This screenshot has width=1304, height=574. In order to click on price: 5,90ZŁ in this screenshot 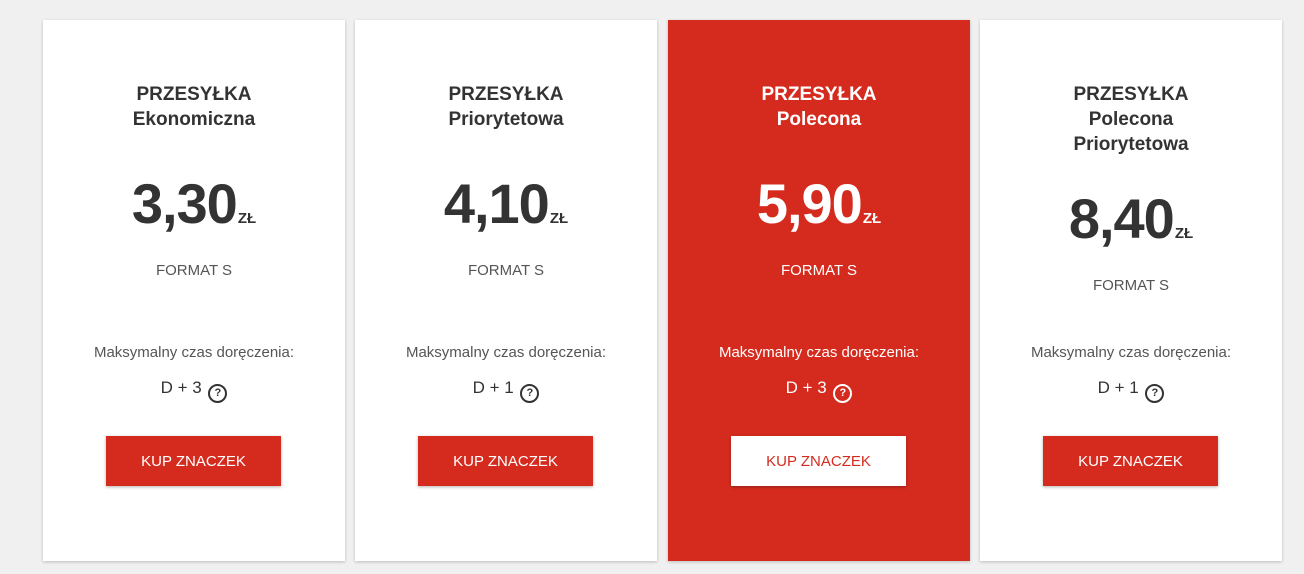, I will do `click(819, 211)`.